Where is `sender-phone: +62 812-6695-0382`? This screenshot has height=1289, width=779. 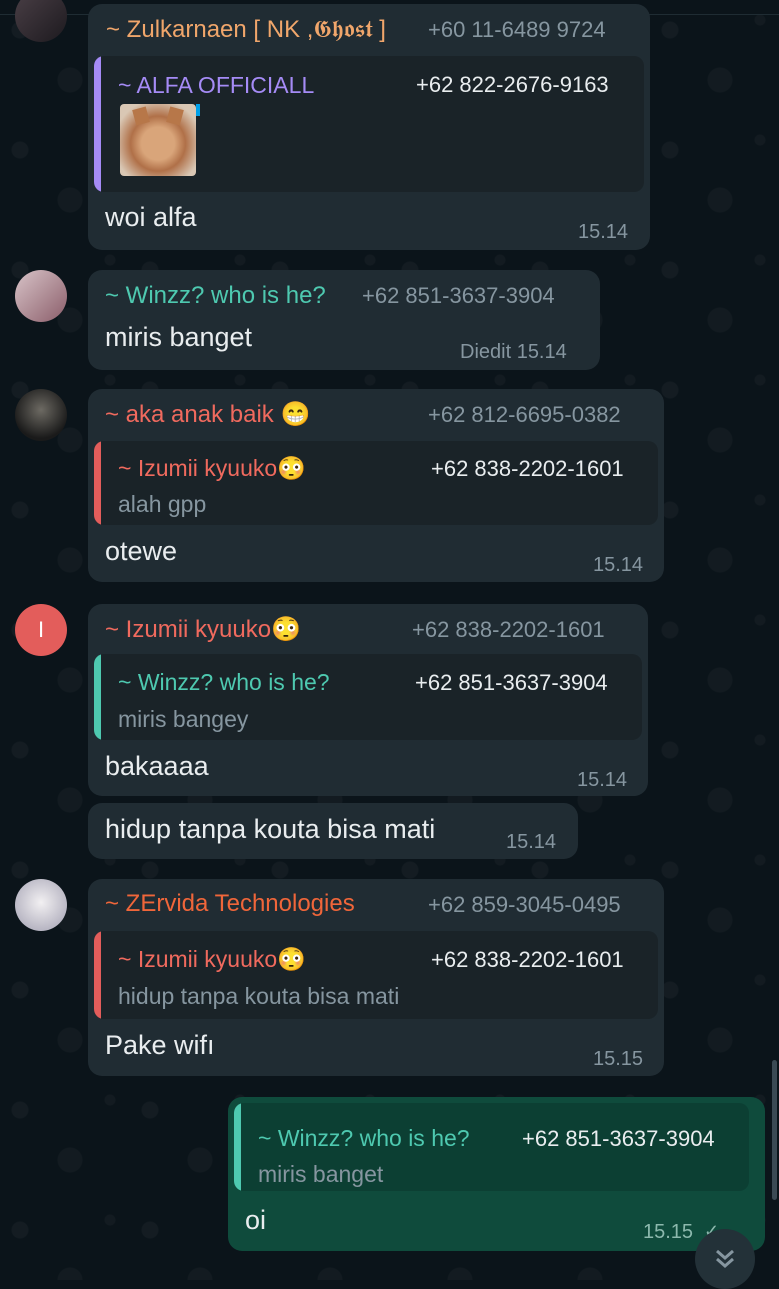 sender-phone: +62 812-6695-0382 is located at coordinates (524, 414).